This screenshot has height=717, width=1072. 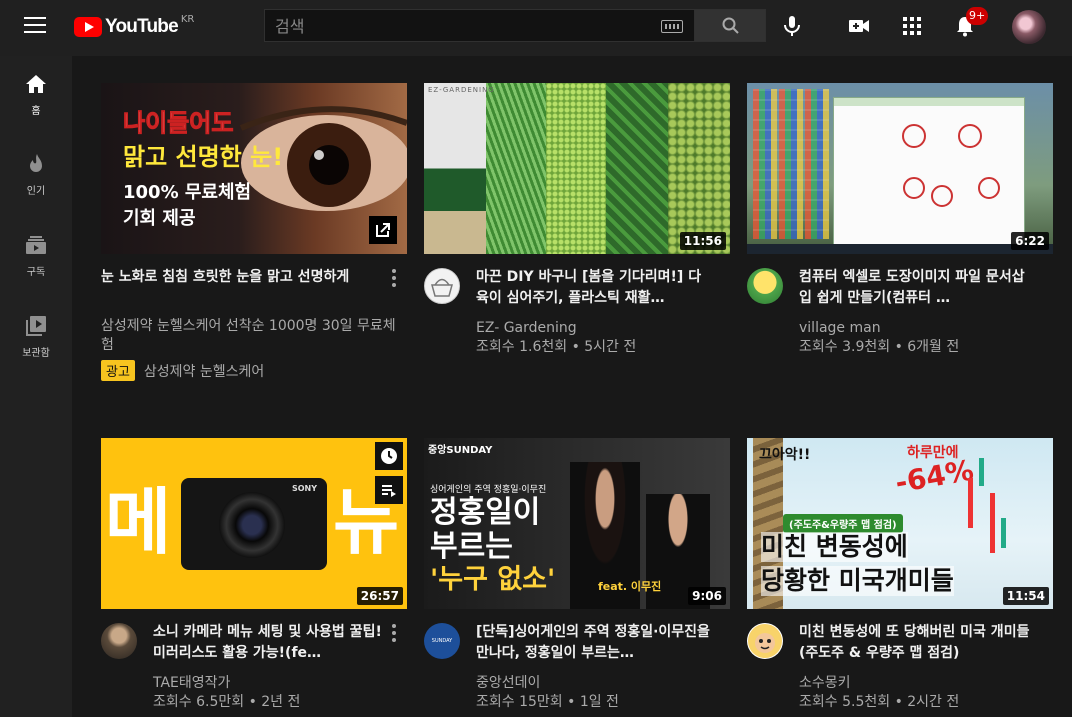 I want to click on video-stats: 조회수 6.5만회 • 2년 전, so click(x=227, y=702).